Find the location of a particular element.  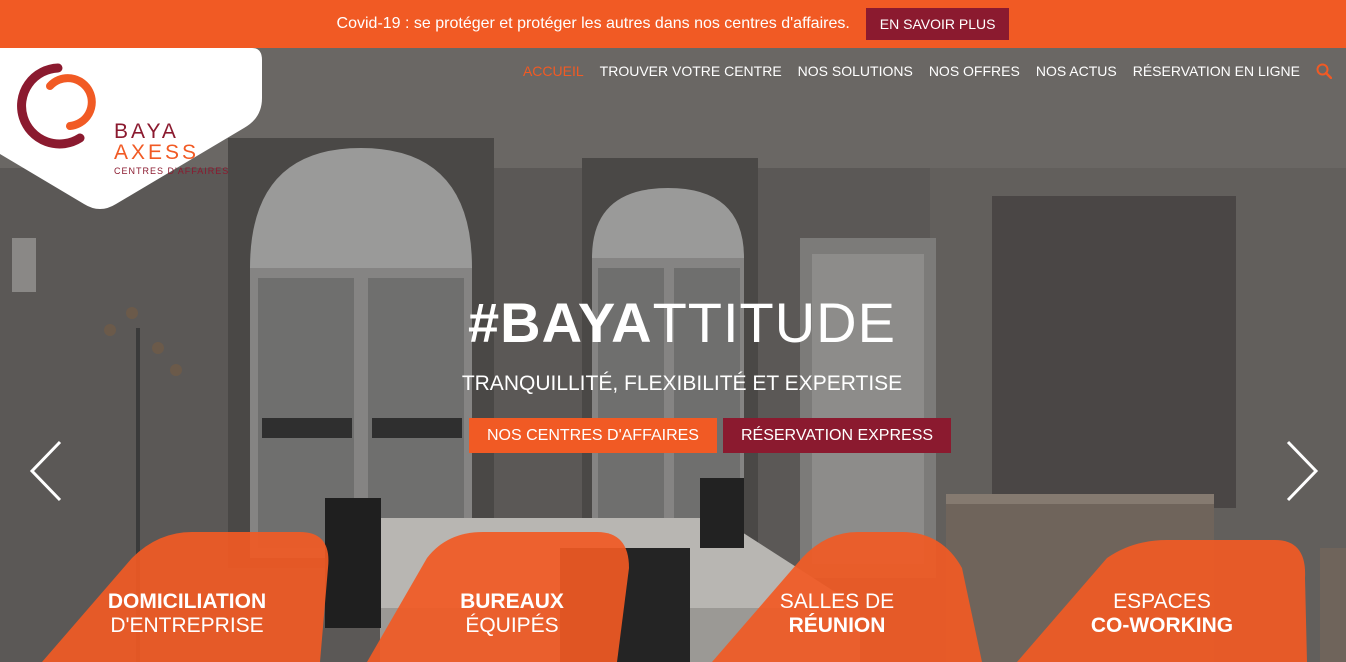

nav-item-offres: NOS OFFRES is located at coordinates (974, 71).